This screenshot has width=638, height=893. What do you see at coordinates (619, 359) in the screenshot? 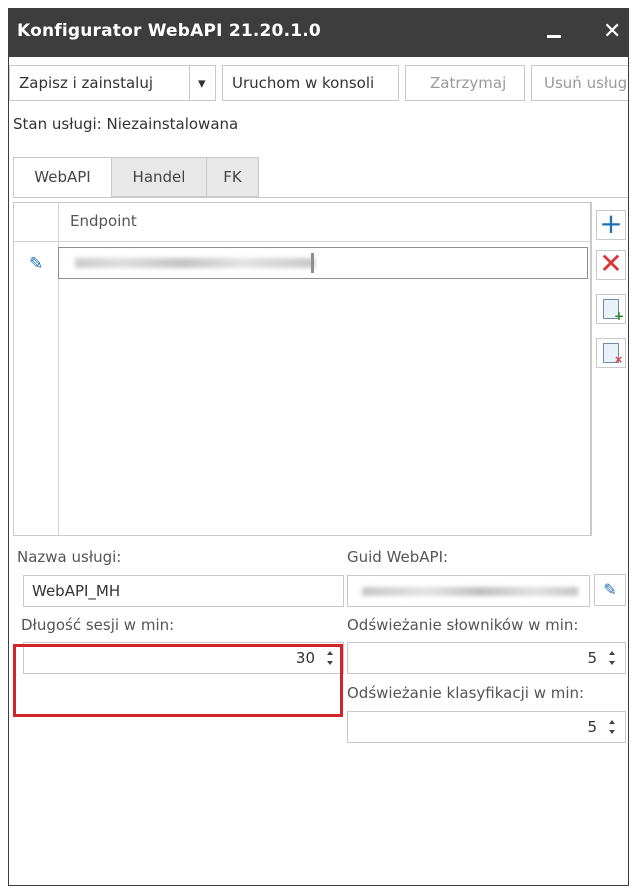
I see `x-badge-icon: ×` at bounding box center [619, 359].